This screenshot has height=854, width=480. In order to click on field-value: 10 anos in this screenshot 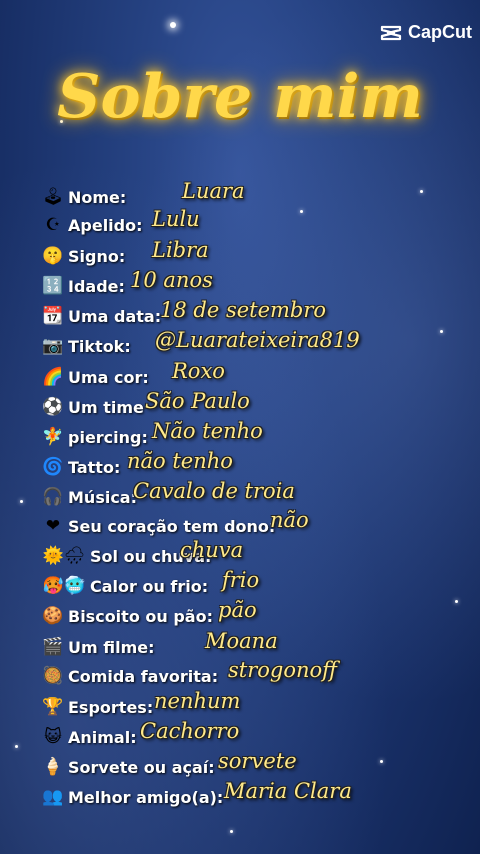, I will do `click(171, 280)`.